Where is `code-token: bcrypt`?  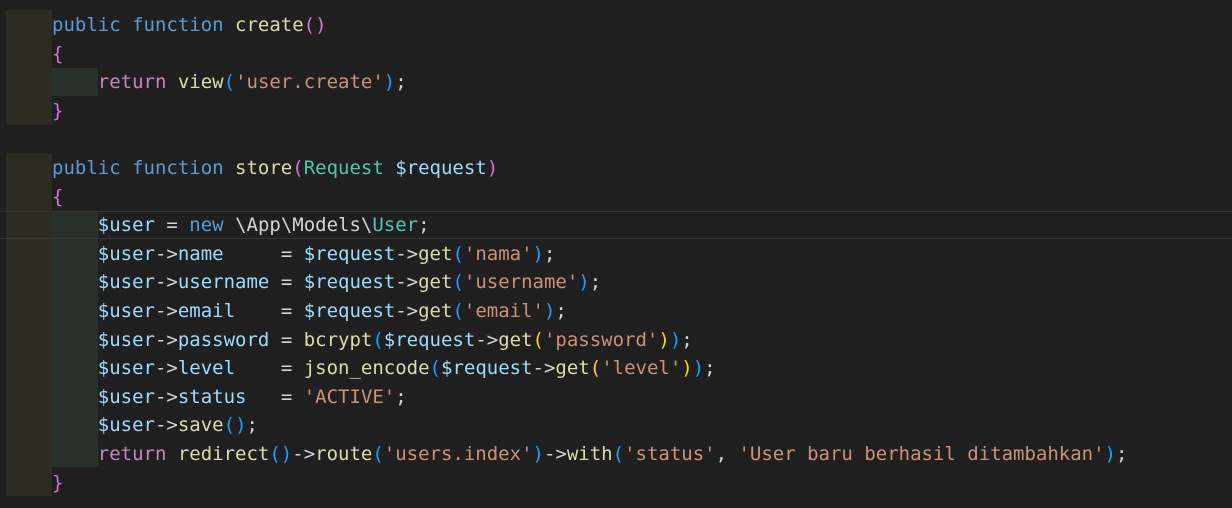
code-token: bcrypt is located at coordinates (338, 339).